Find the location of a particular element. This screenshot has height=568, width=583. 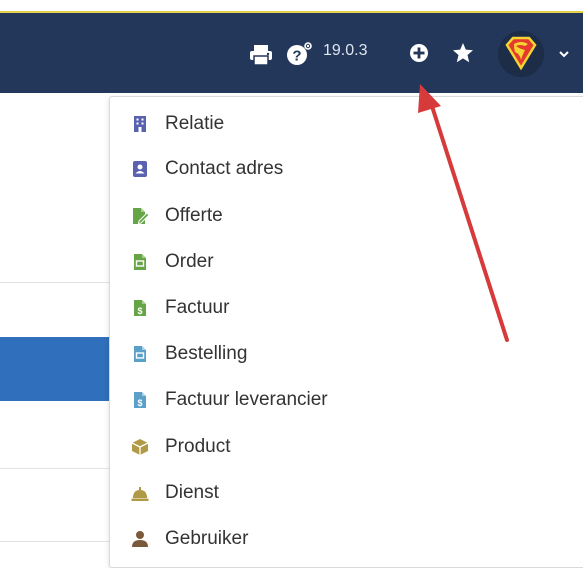

address-card-icon is located at coordinates (140, 169).